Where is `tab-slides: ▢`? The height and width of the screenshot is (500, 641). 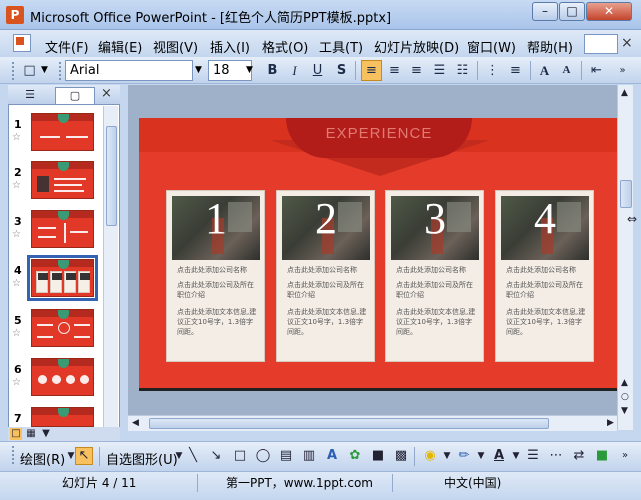 tab-slides: ▢ is located at coordinates (75, 95).